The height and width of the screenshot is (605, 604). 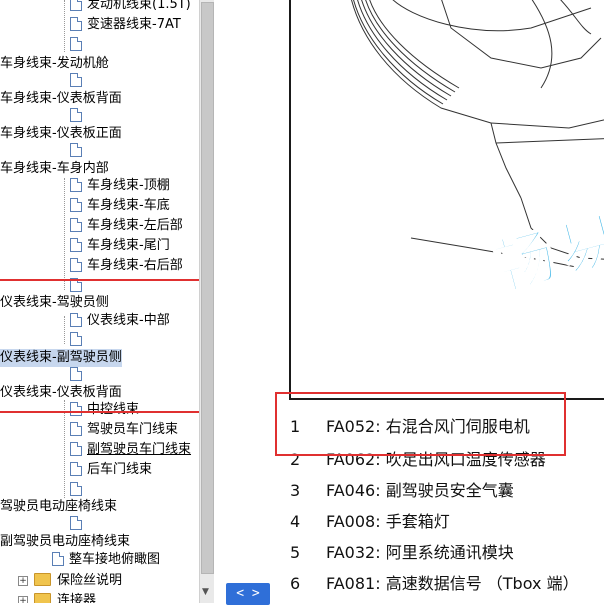 I want to click on tree-item-passenger-door: 副驾驶员车门线束, so click(x=130, y=450).